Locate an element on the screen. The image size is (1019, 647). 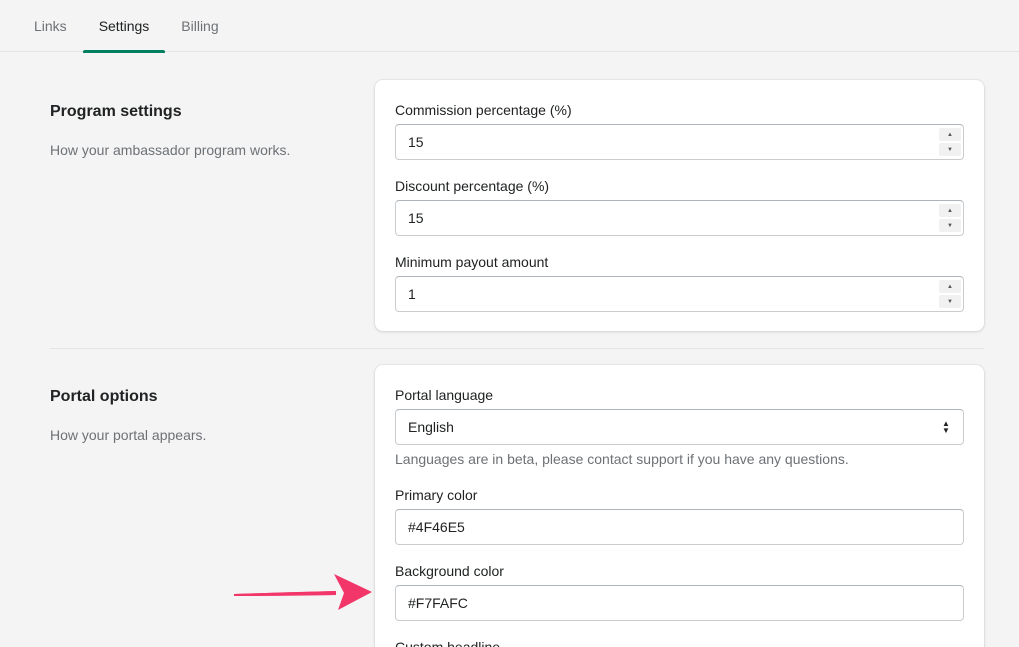
min-payout-value: 1 is located at coordinates (412, 294).